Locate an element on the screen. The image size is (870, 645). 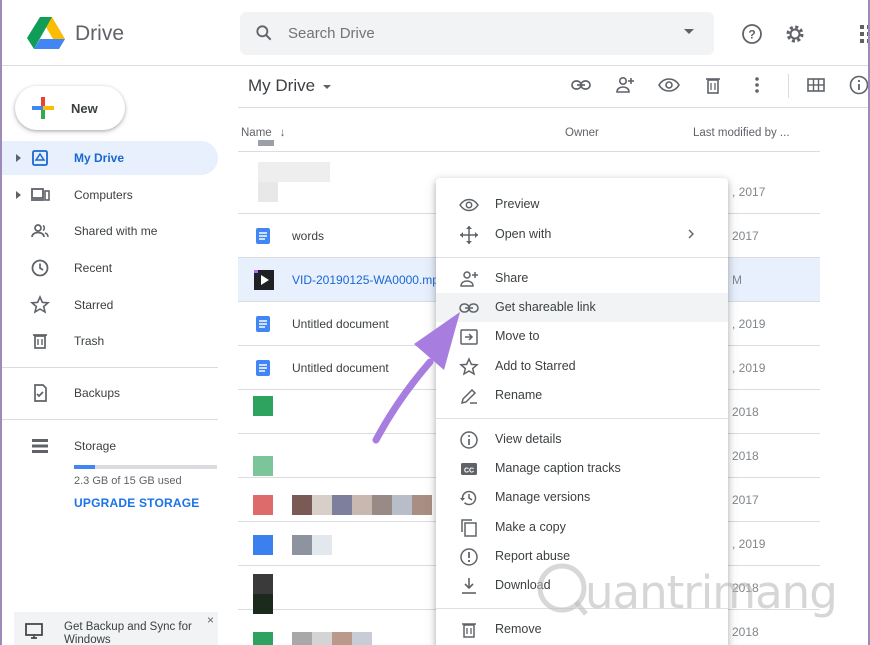
sidebar-item-my-drive: My Drive is located at coordinates (110, 158).